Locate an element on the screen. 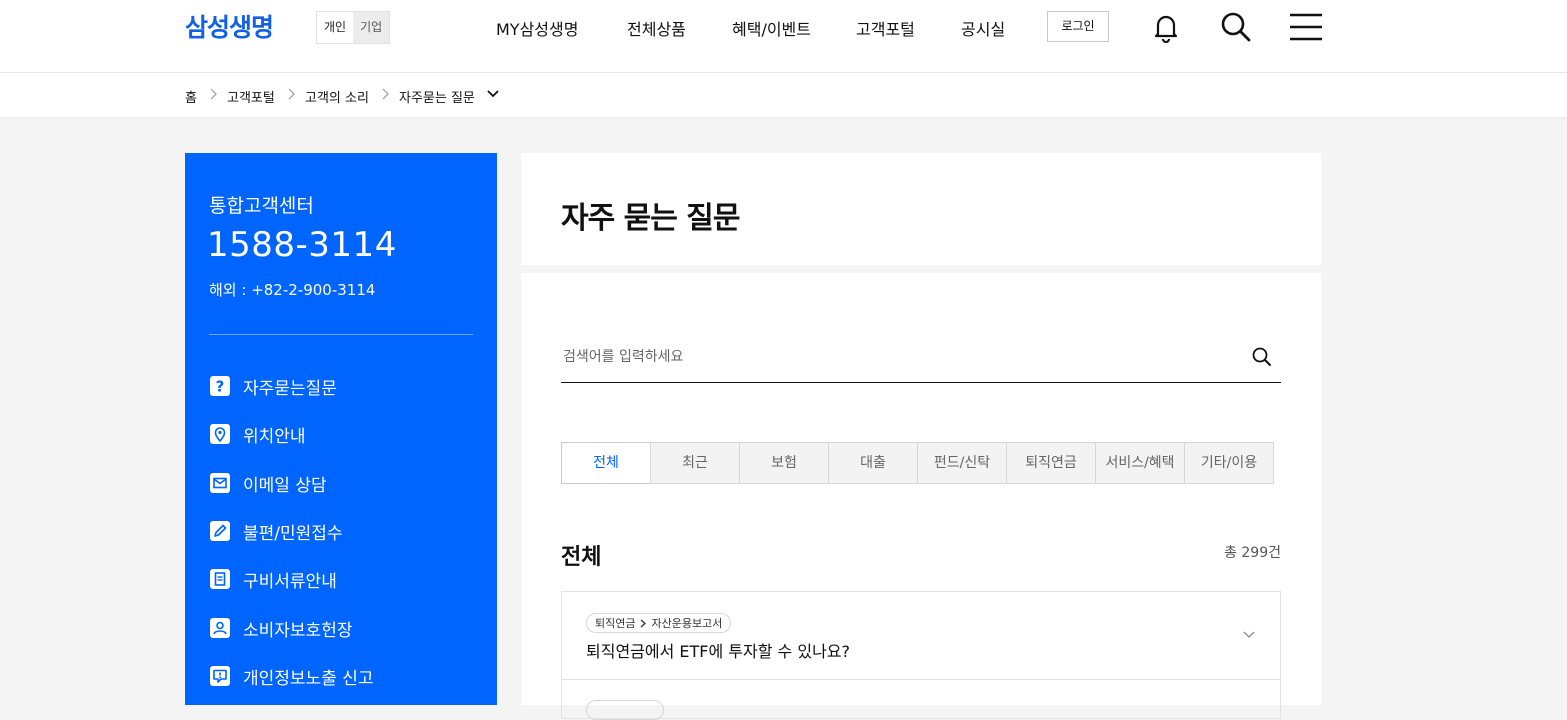 The width and height of the screenshot is (1567, 720). sidebar-item-label: 불편/민원접수 is located at coordinates (293, 533).